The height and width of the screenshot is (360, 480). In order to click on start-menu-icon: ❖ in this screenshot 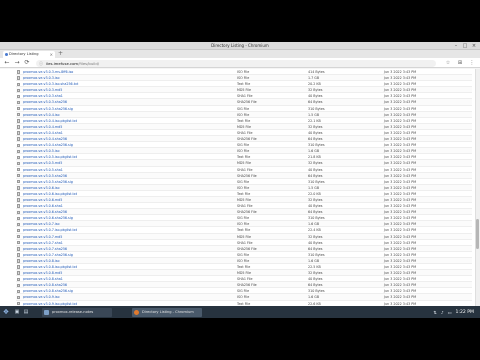, I will do `click(6, 312)`.